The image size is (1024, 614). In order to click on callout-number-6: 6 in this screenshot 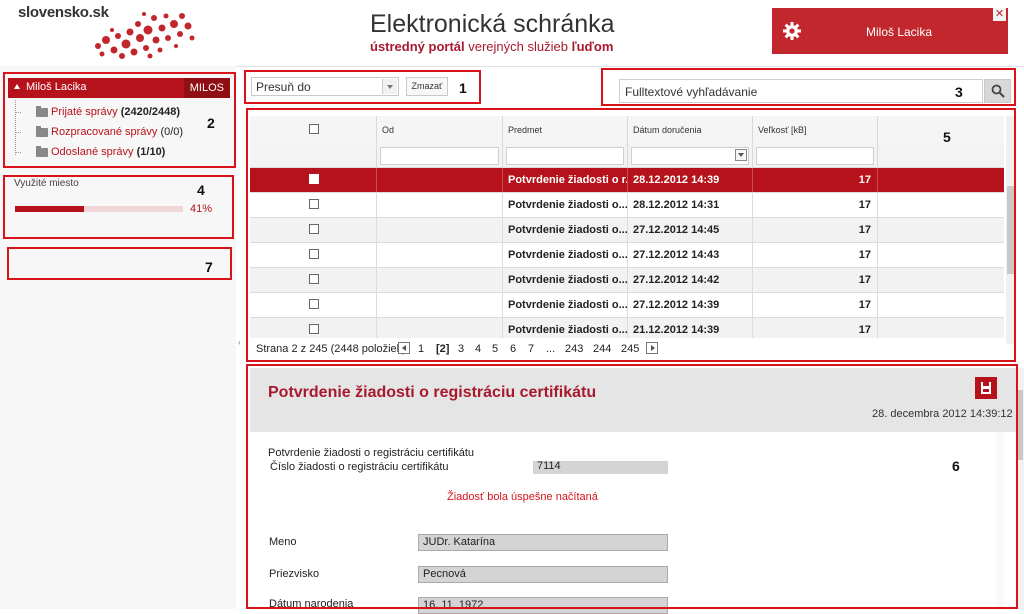, I will do `click(956, 466)`.